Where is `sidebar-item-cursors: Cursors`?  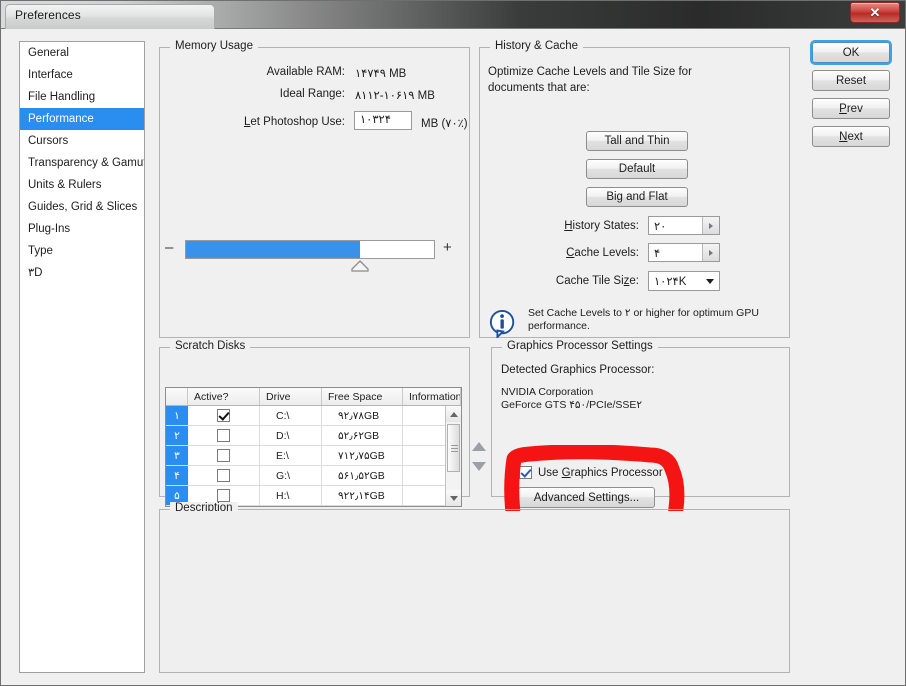
sidebar-item-cursors: Cursors is located at coordinates (82, 141).